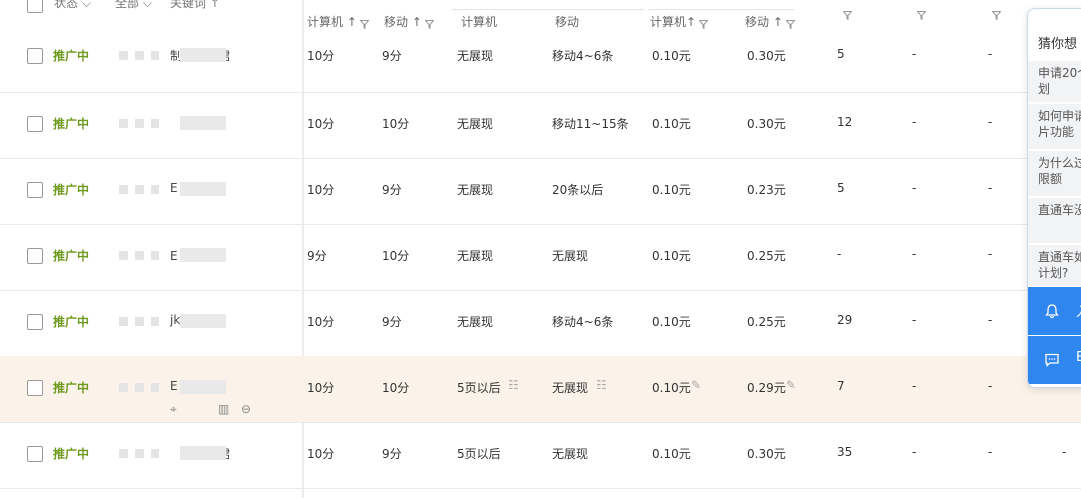 The image size is (1081, 498). Describe the element at coordinates (548, 9) in the screenshot. I see `header-group-line` at that location.